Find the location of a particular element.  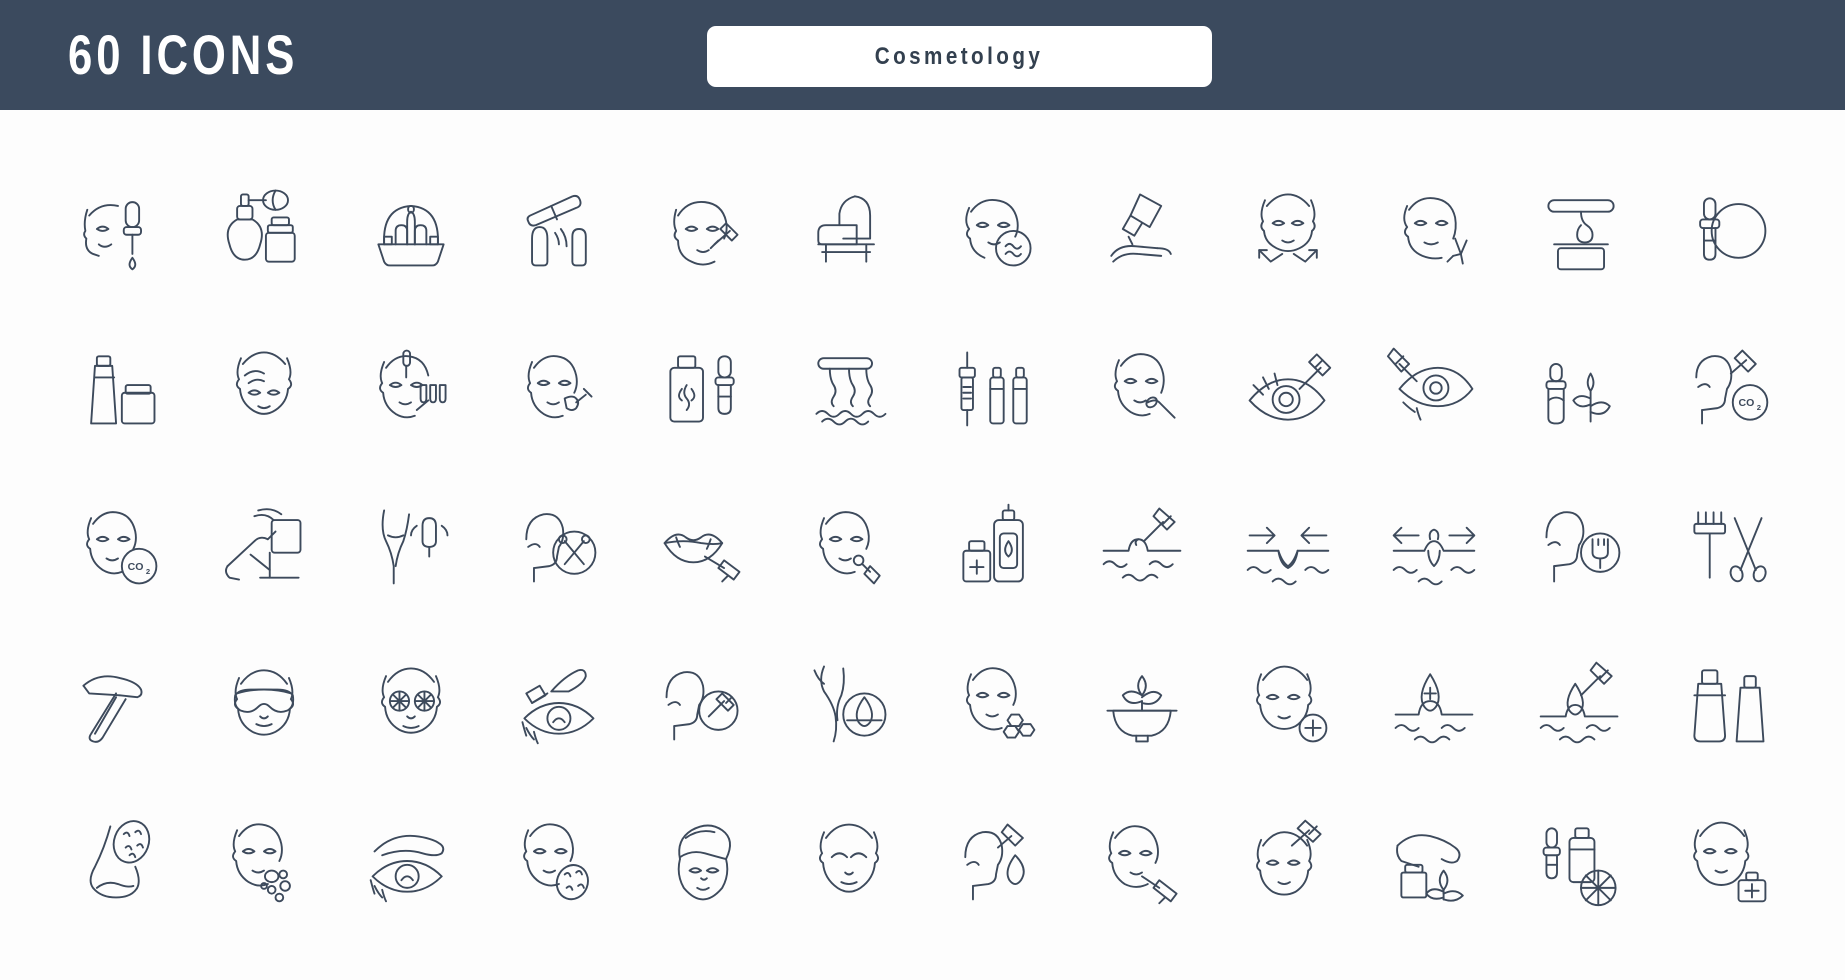

eyelid-injection-icon is located at coordinates (1434, 387).